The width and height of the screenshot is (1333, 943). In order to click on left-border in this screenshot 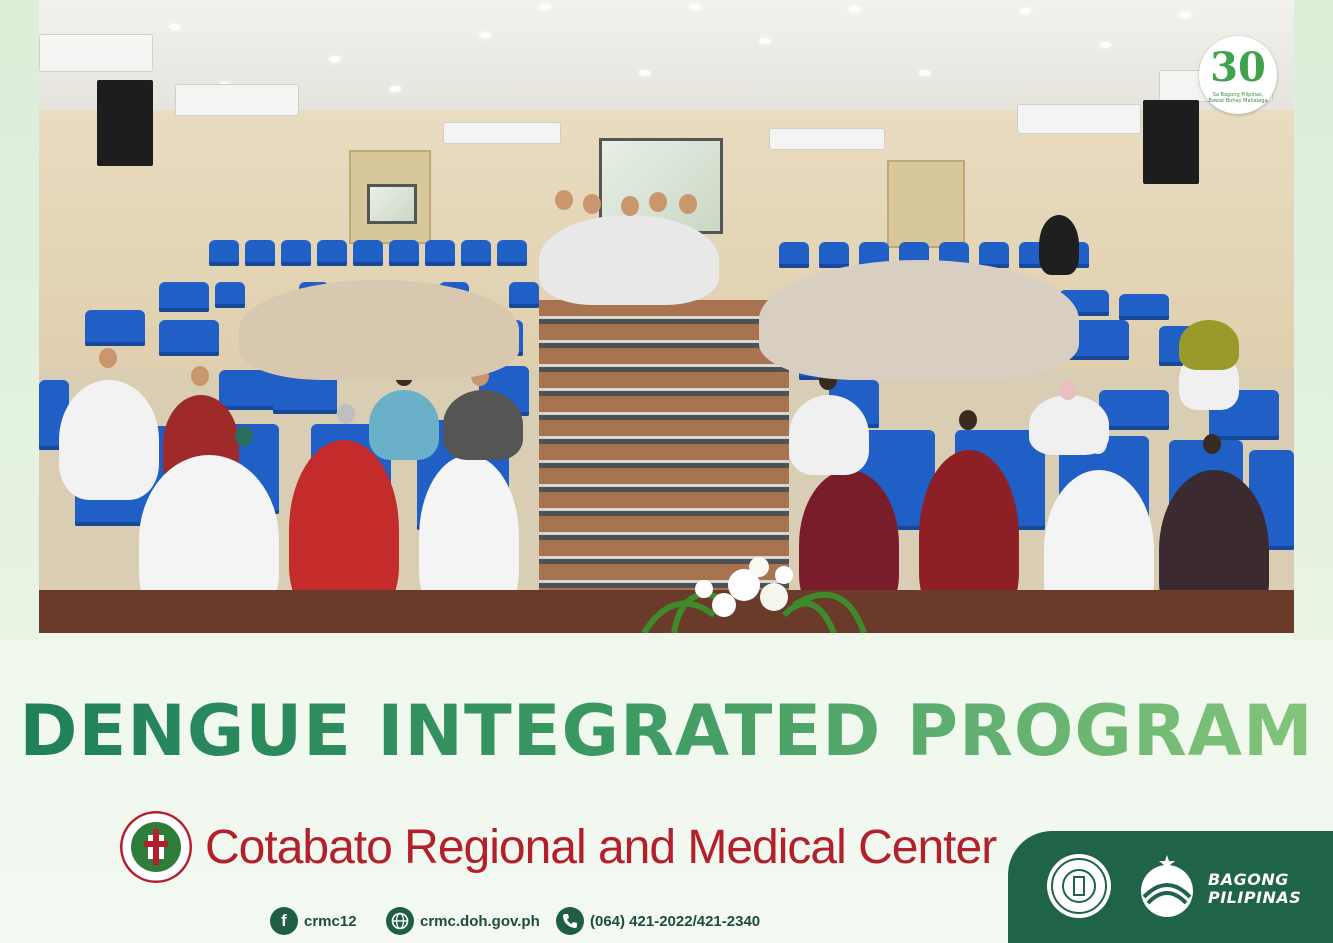, I will do `click(20, 320)`.